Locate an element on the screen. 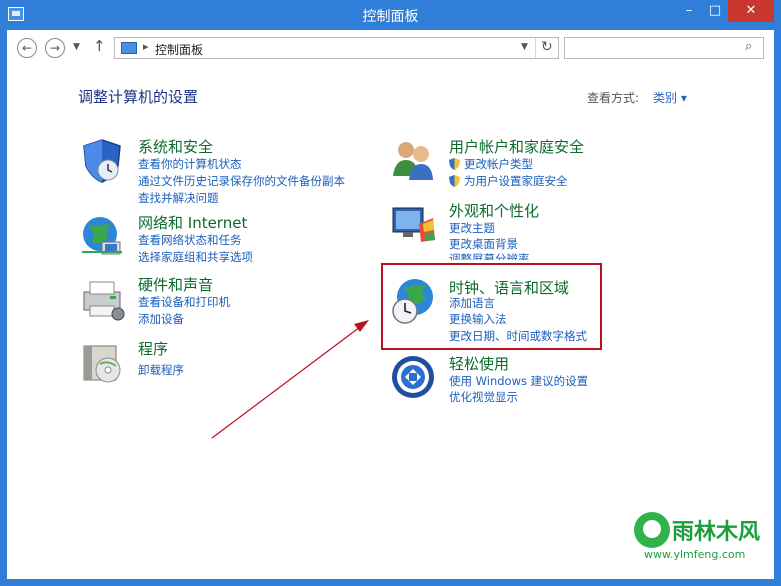 The height and width of the screenshot is (586, 781). watermark: 雨林木风 www.ylmfeng.com is located at coordinates (700, 537).